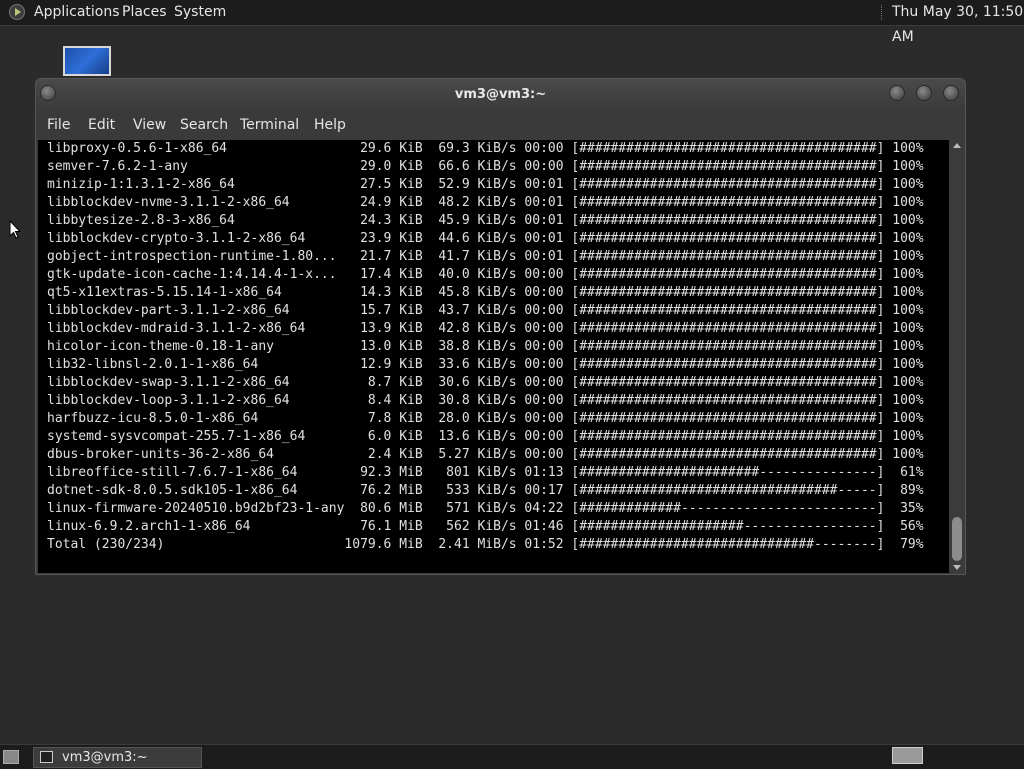 This screenshot has height=769, width=1024. I want to click on terminal-scrollbar, so click(957, 356).